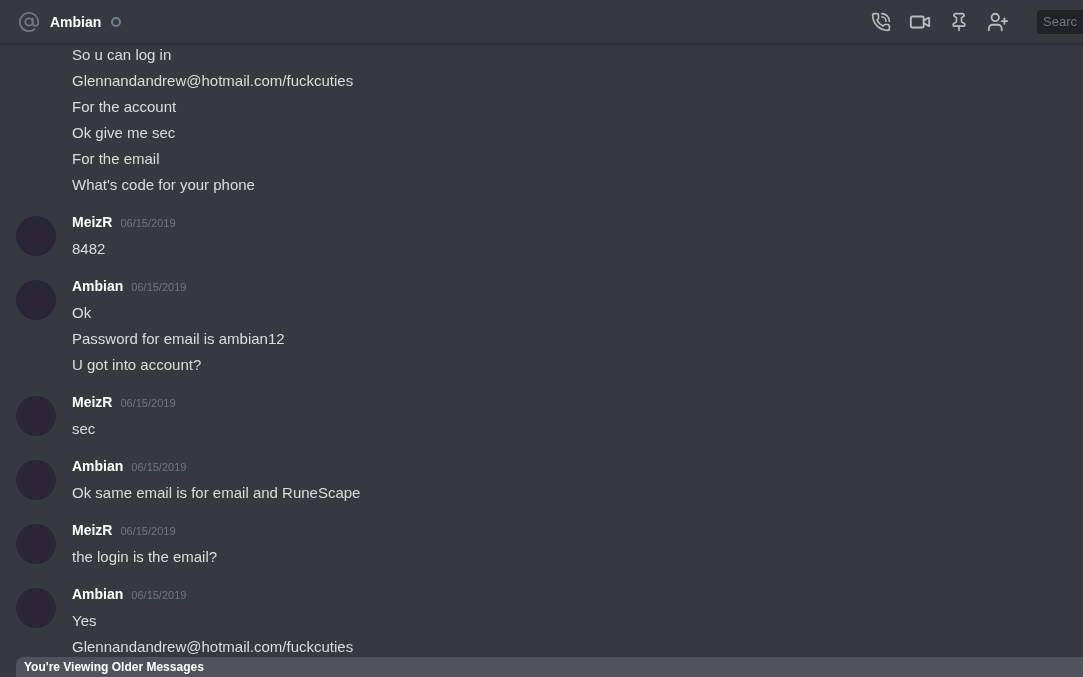 The image size is (1083, 677). What do you see at coordinates (178, 339) in the screenshot?
I see `message-text: Password for email is ambian12` at bounding box center [178, 339].